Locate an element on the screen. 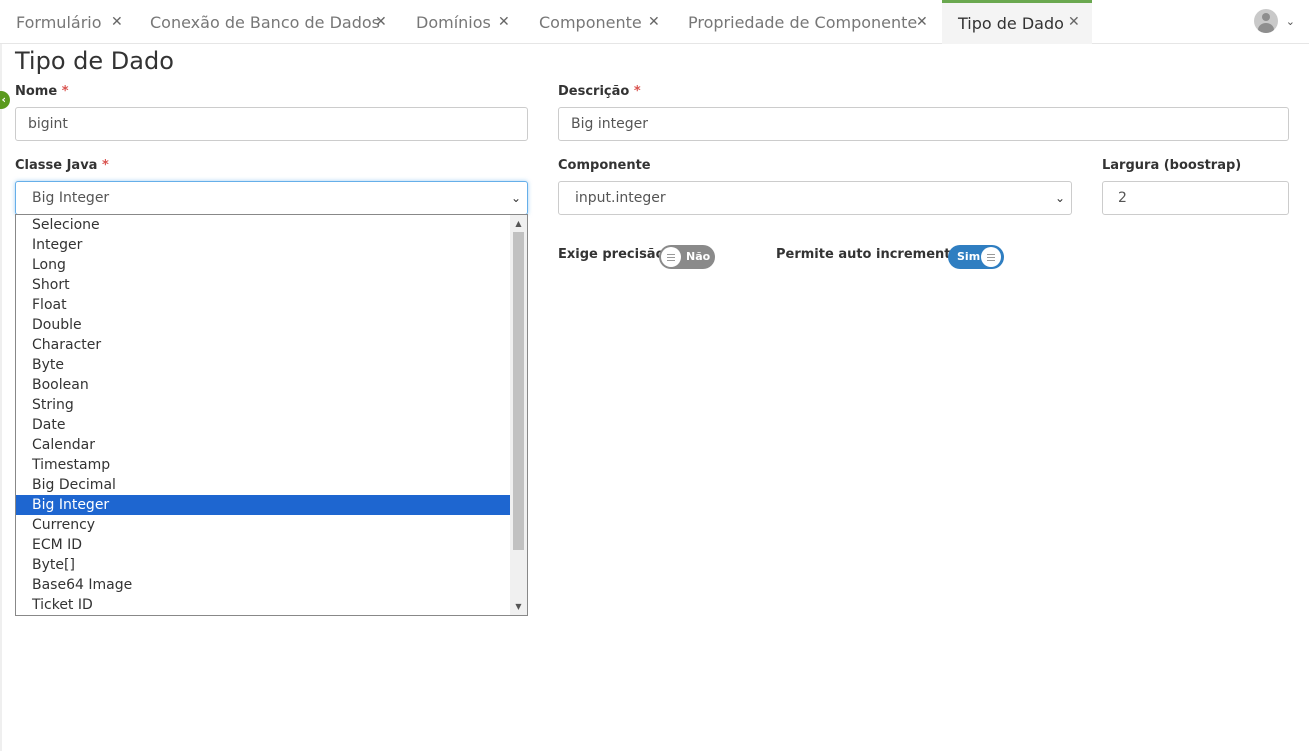  tab-label: Conexão de Banco de Dados is located at coordinates (265, 22).